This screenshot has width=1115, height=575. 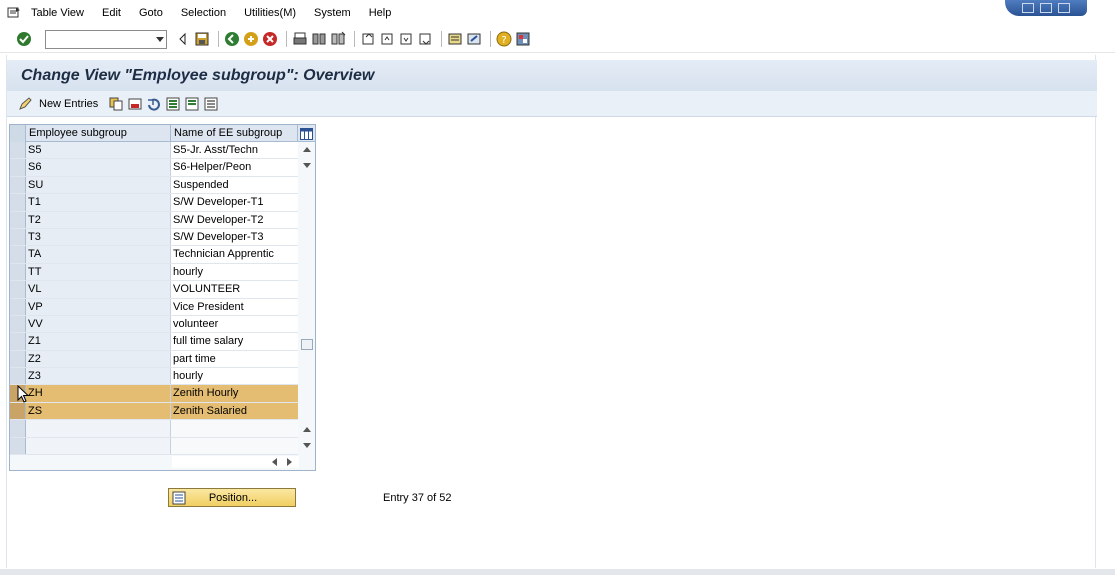 What do you see at coordinates (57, 104) in the screenshot?
I see `new-entries-button: New Entries` at bounding box center [57, 104].